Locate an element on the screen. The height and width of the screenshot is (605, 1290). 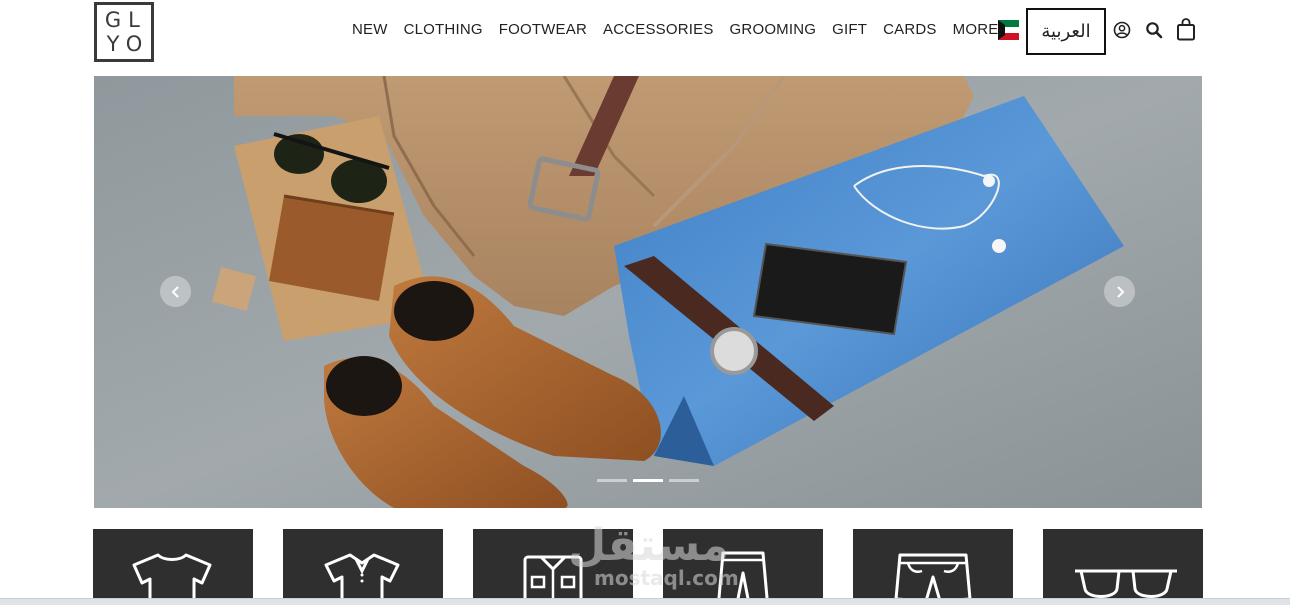
tshirt-icon is located at coordinates (172, 579).